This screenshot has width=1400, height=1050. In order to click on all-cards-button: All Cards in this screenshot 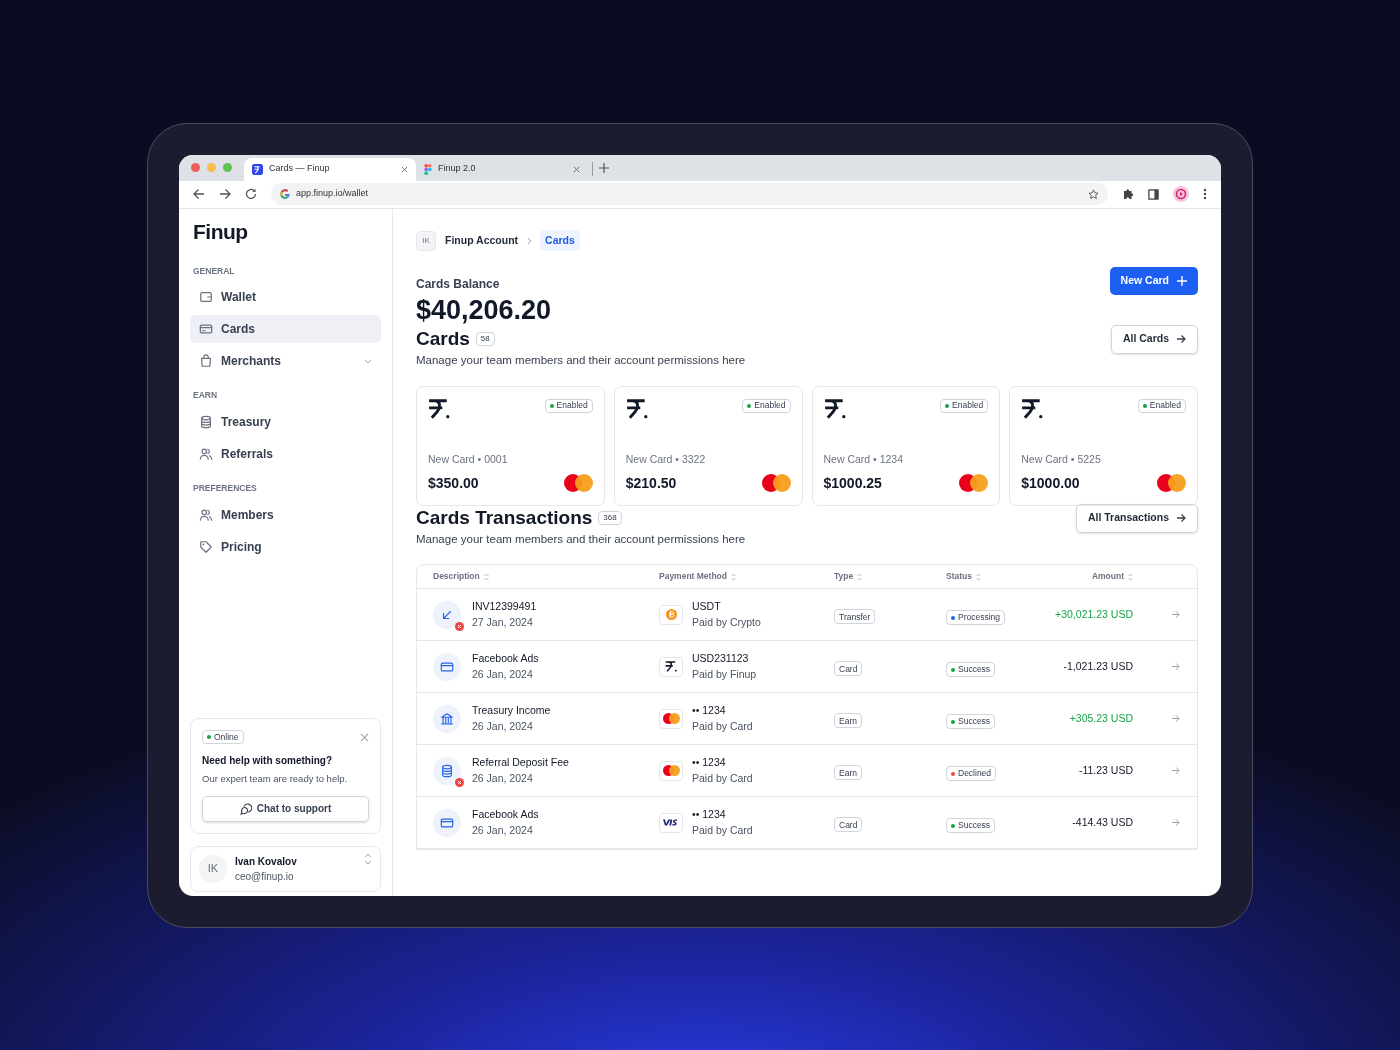, I will do `click(1154, 339)`.